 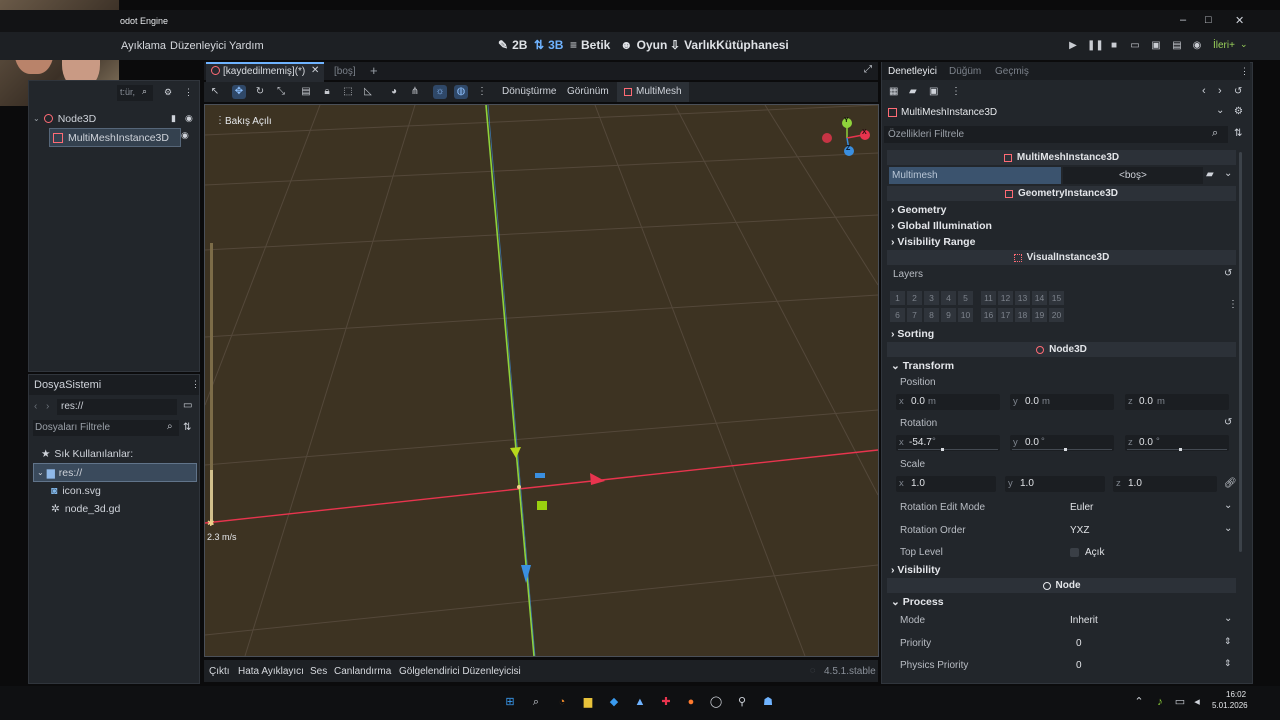 I want to click on layer-button: 10, so click(x=965, y=315).